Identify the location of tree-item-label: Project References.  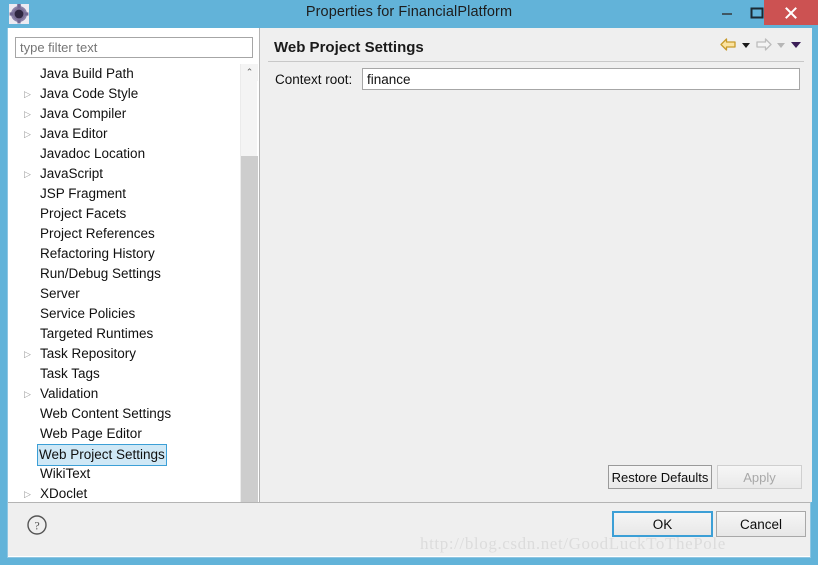
(97, 233).